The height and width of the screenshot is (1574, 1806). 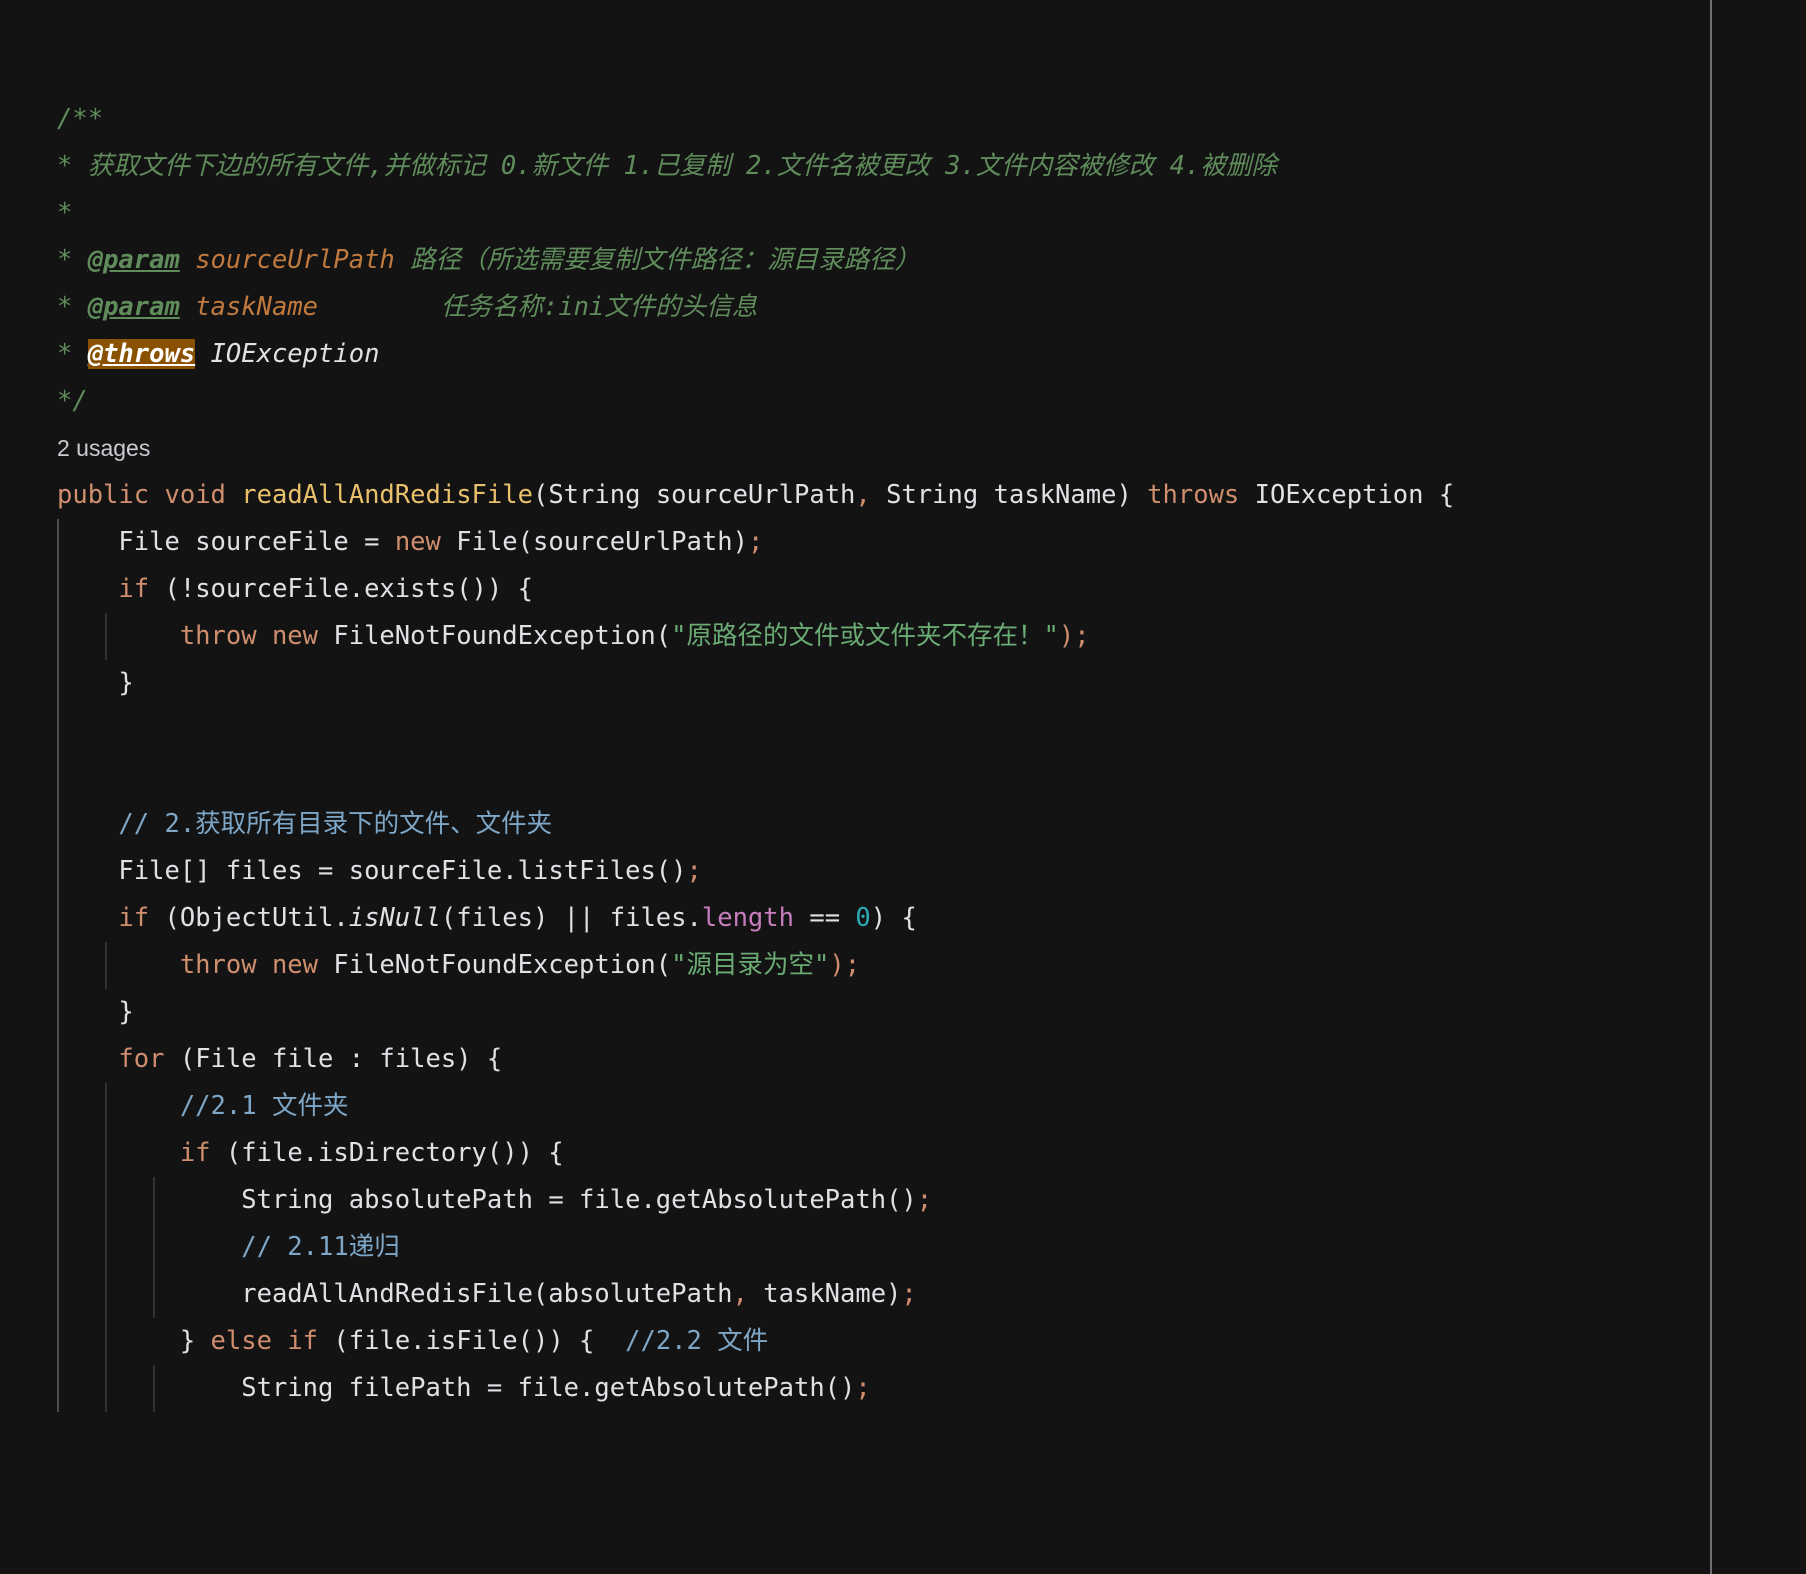 I want to click on semi-2: ;, so click(x=694, y=871).